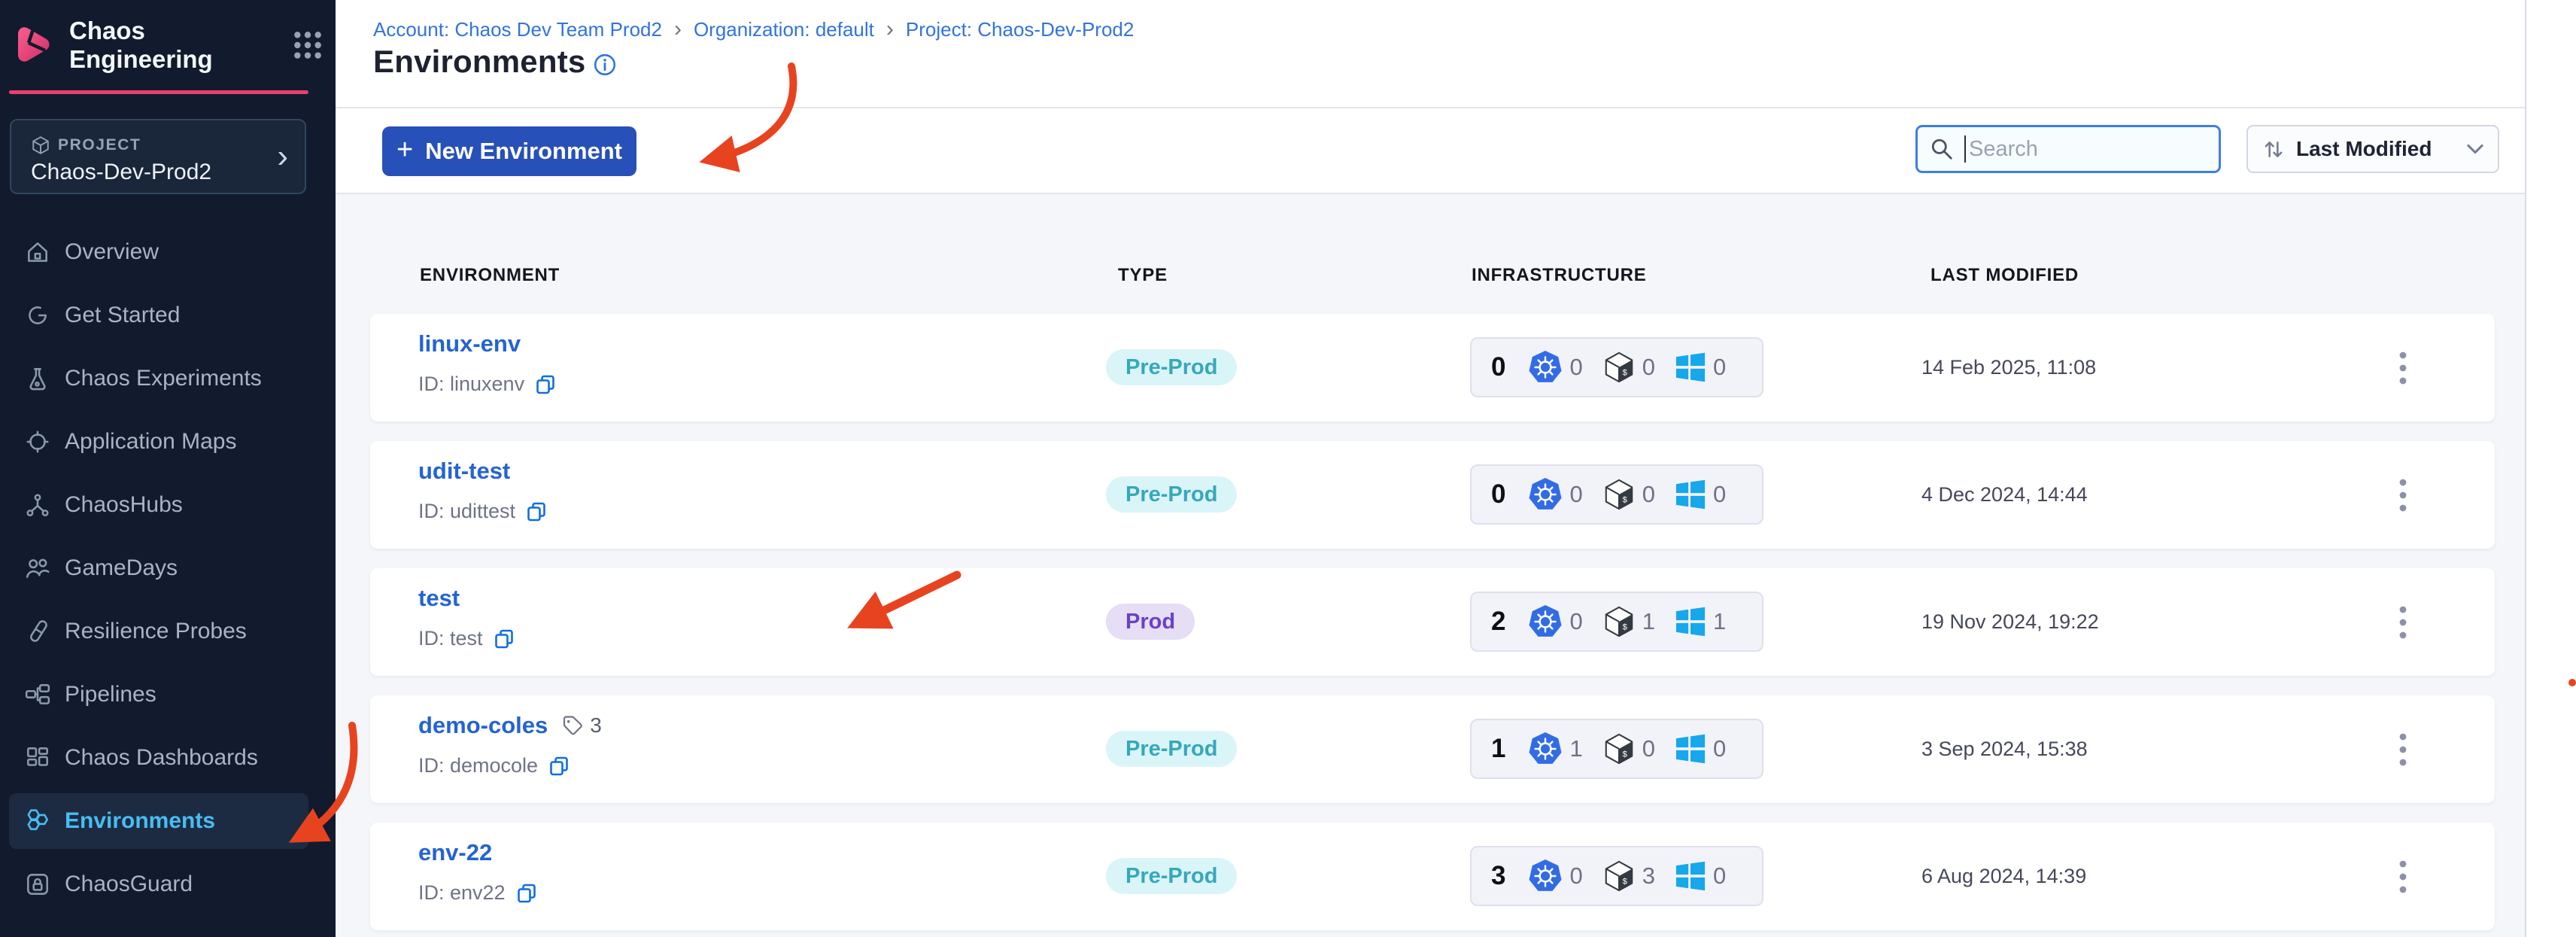 The height and width of the screenshot is (937, 2576). I want to click on infrastructure-summary: 3 0 3 0, so click(1617, 876).